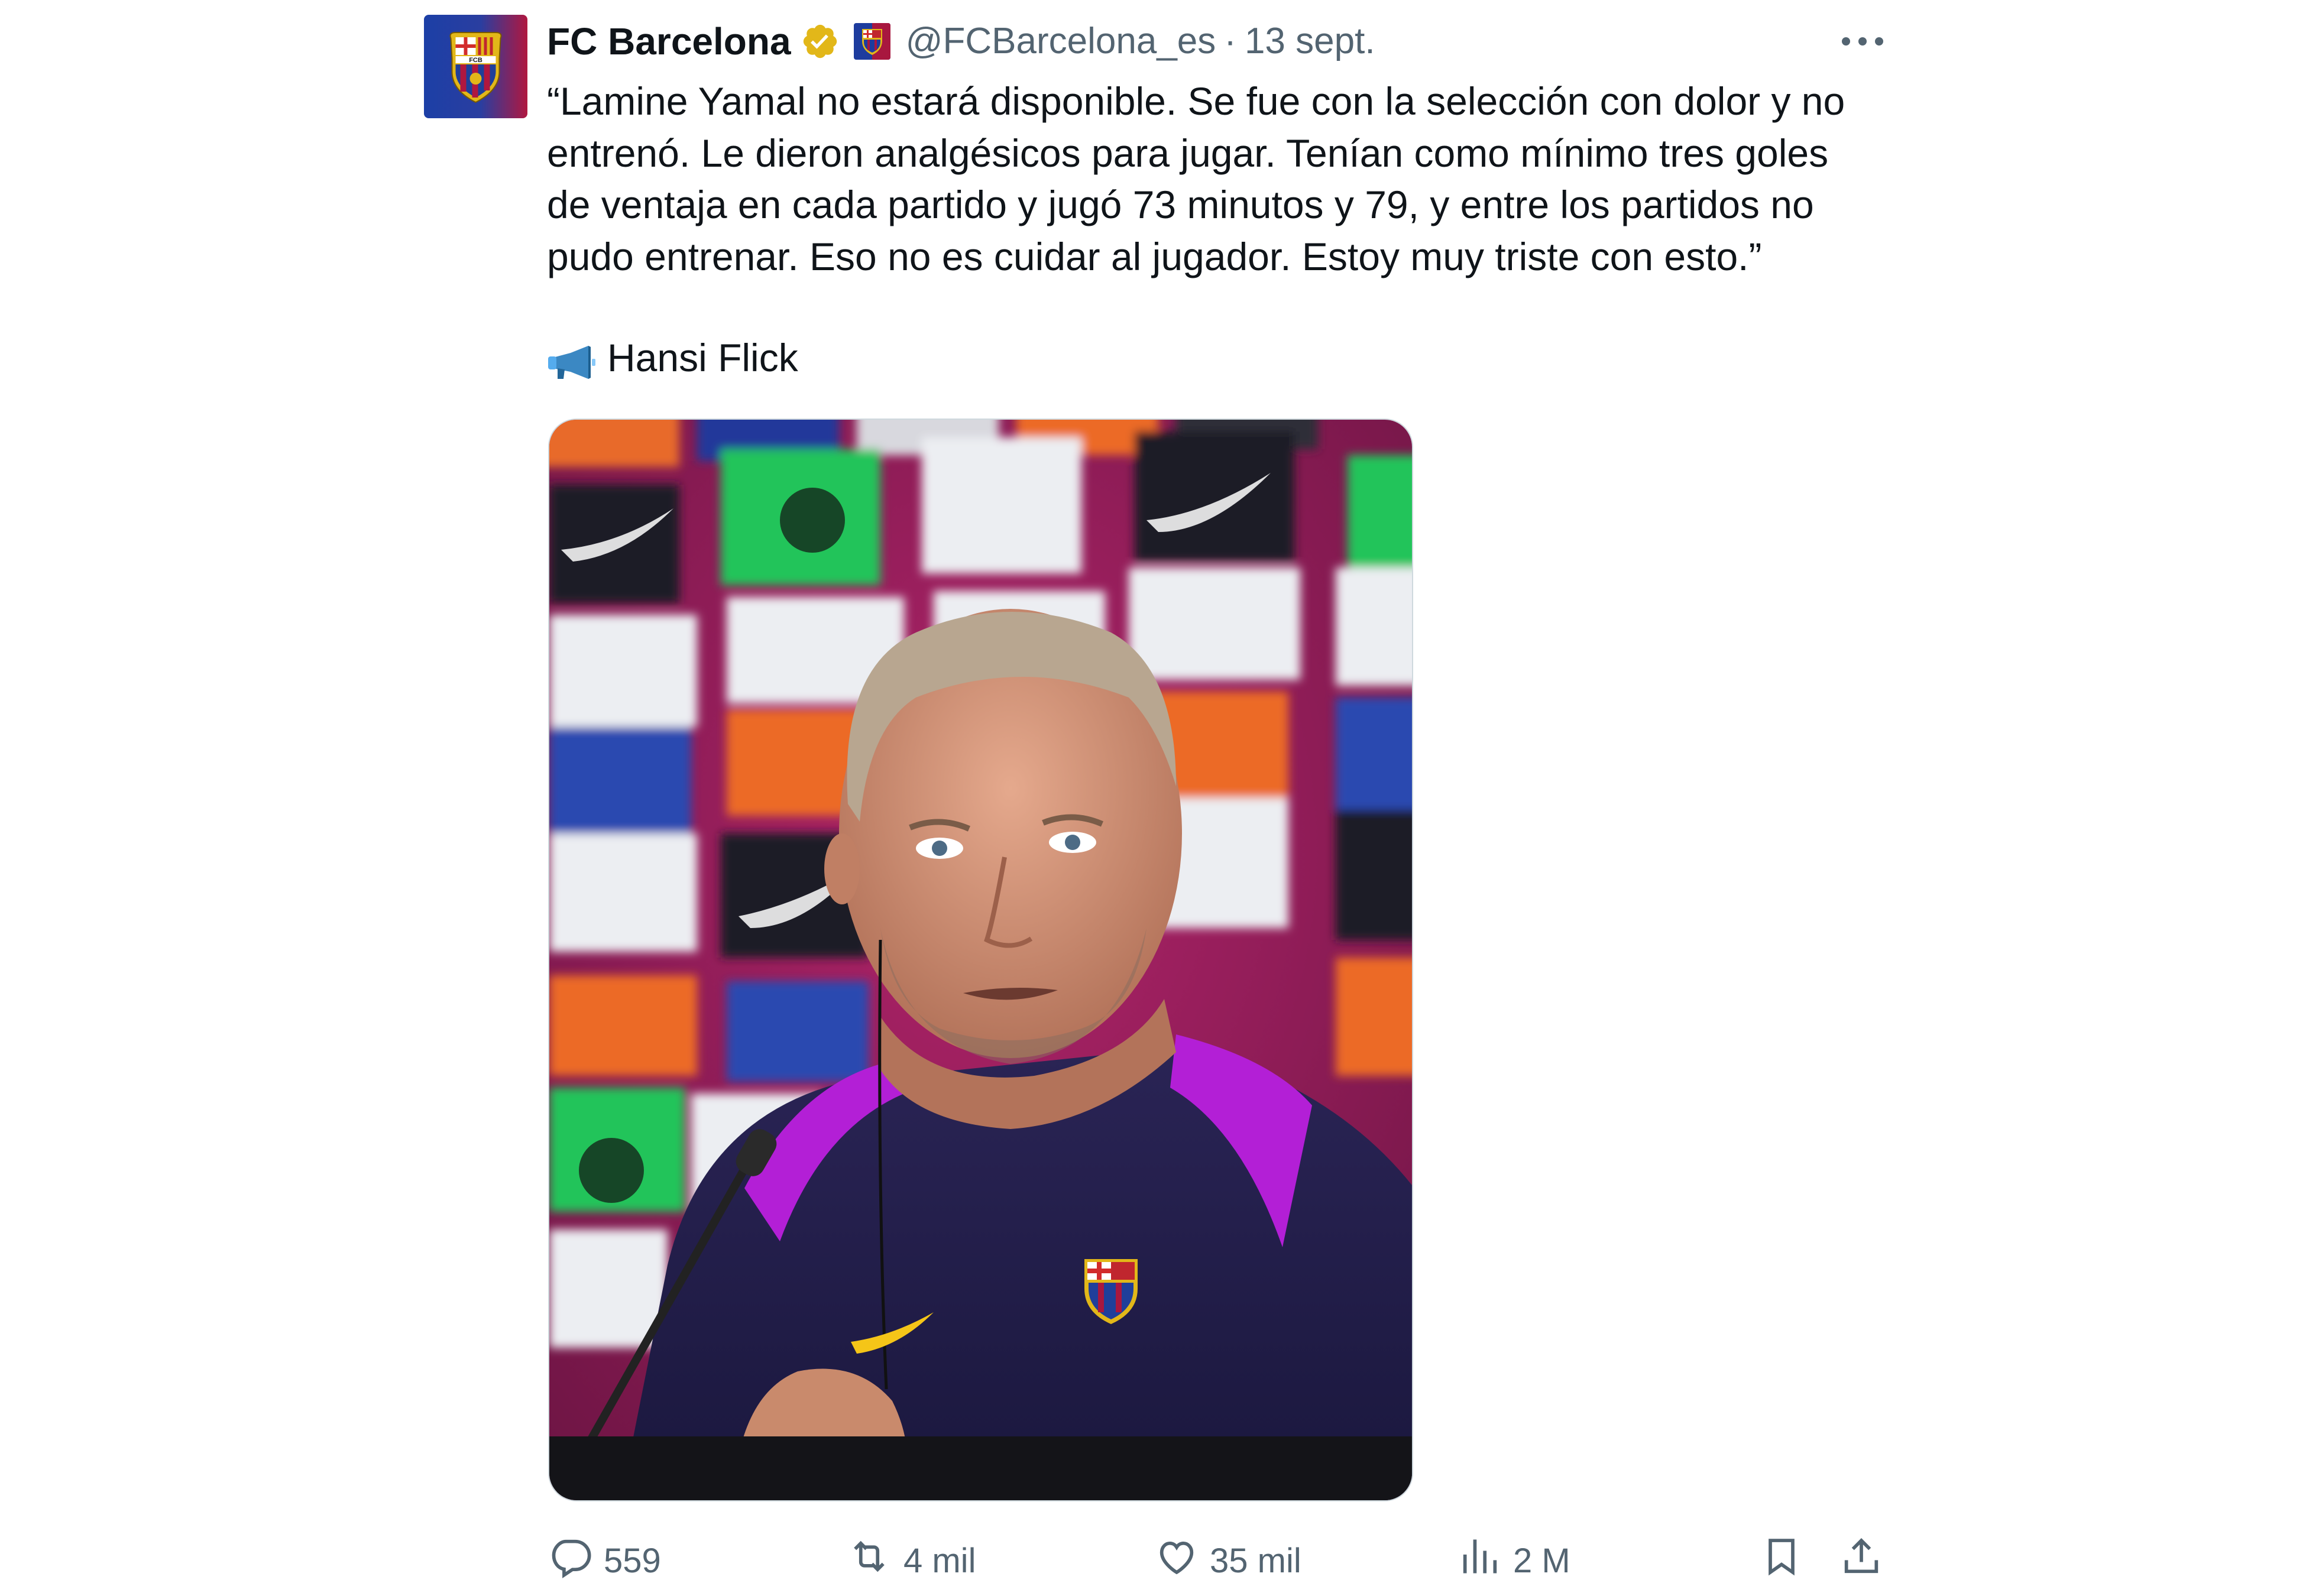  Describe the element at coordinates (871, 41) in the screenshot. I see `fc-barcelona-affiliate-icon` at that location.